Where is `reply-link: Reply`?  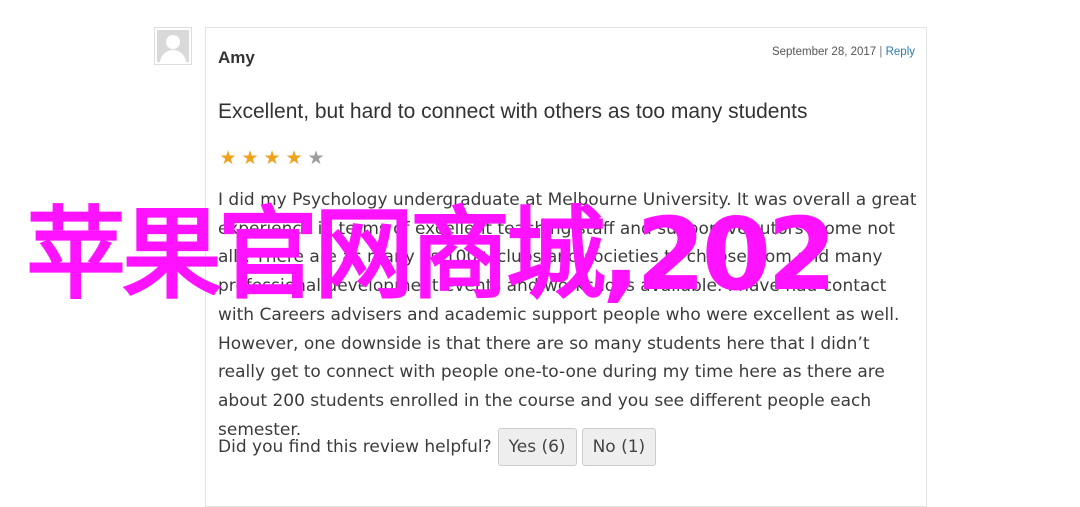
reply-link: Reply is located at coordinates (900, 52).